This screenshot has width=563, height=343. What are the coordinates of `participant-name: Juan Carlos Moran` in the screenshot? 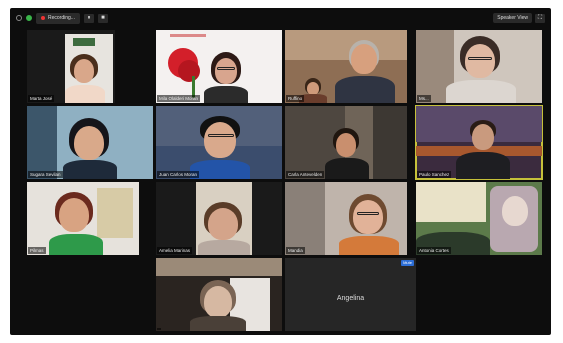 It's located at (178, 174).